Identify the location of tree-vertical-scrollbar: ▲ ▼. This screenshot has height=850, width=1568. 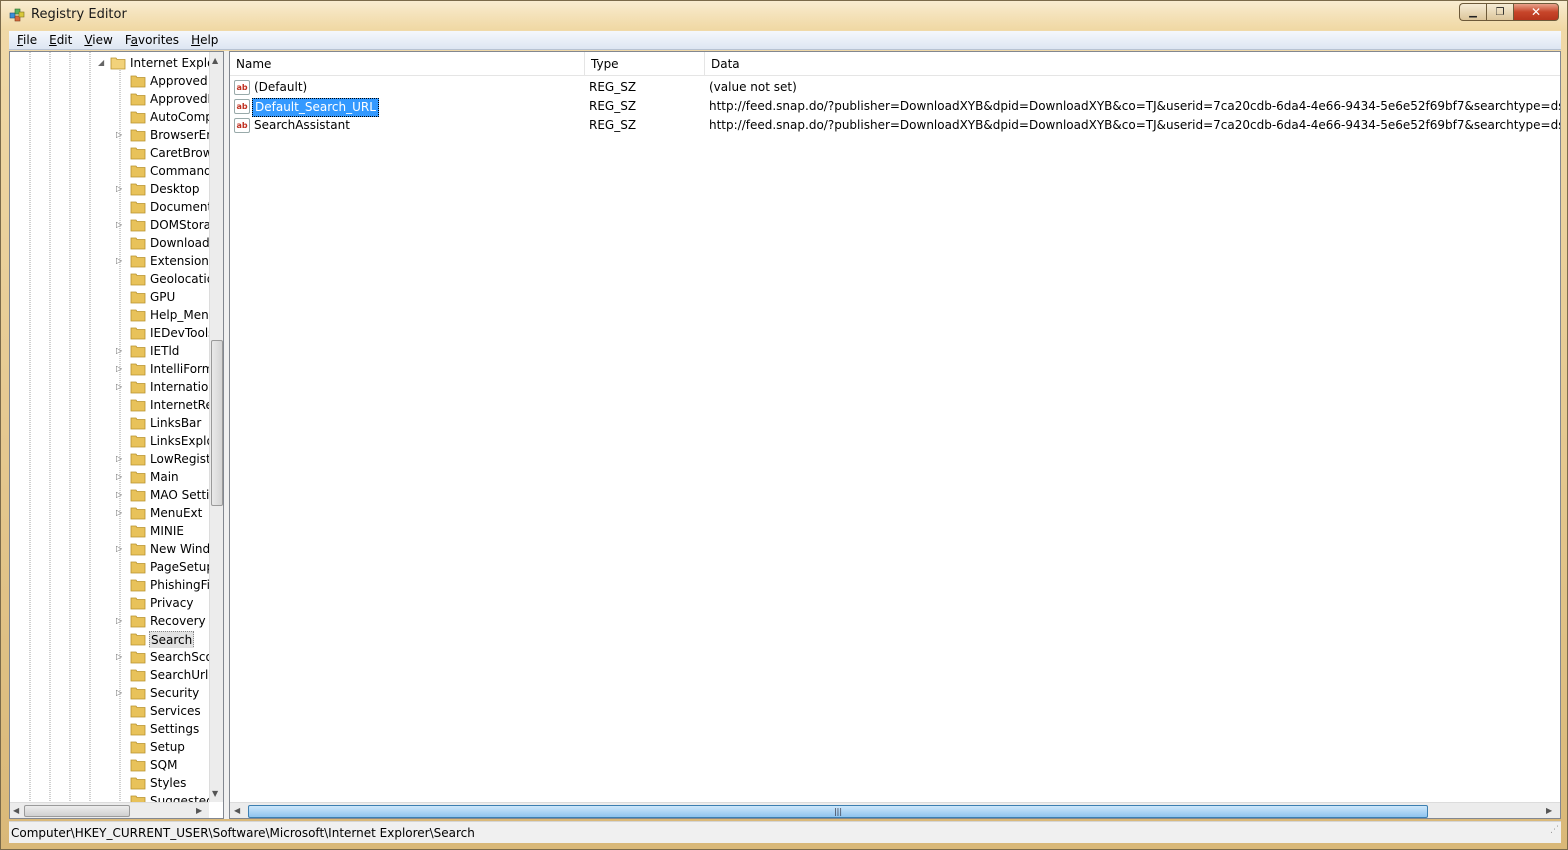
(216, 427).